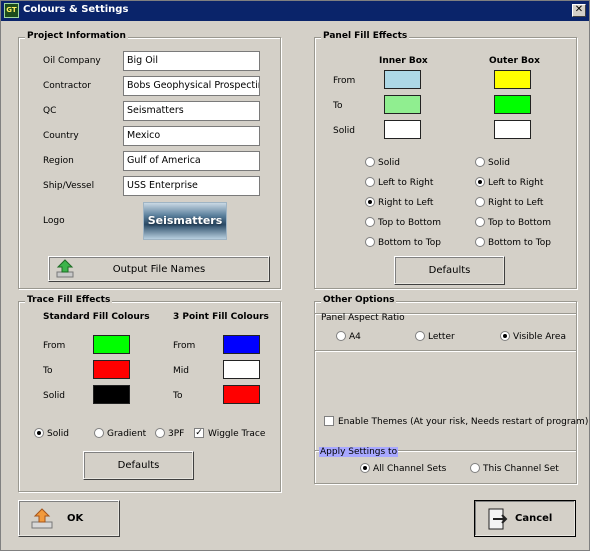 Image resolution: width=590 pixels, height=551 pixels. I want to click on cancel-label: Cancel, so click(534, 518).